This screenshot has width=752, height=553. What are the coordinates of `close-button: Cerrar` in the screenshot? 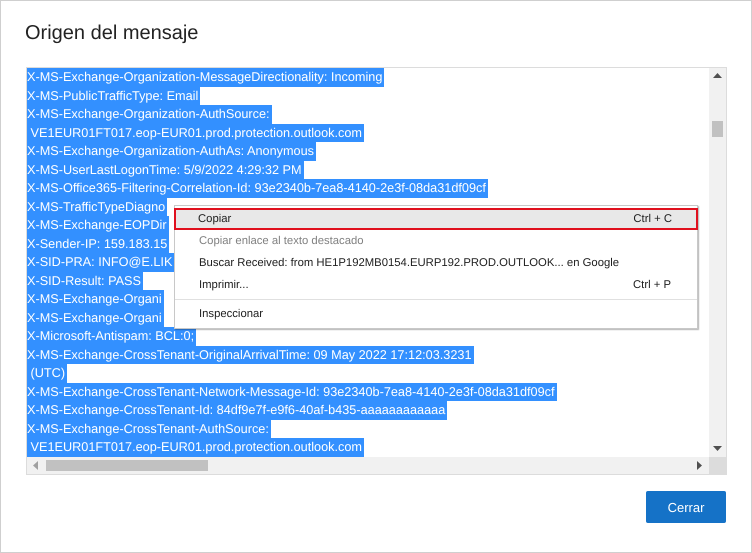 It's located at (686, 507).